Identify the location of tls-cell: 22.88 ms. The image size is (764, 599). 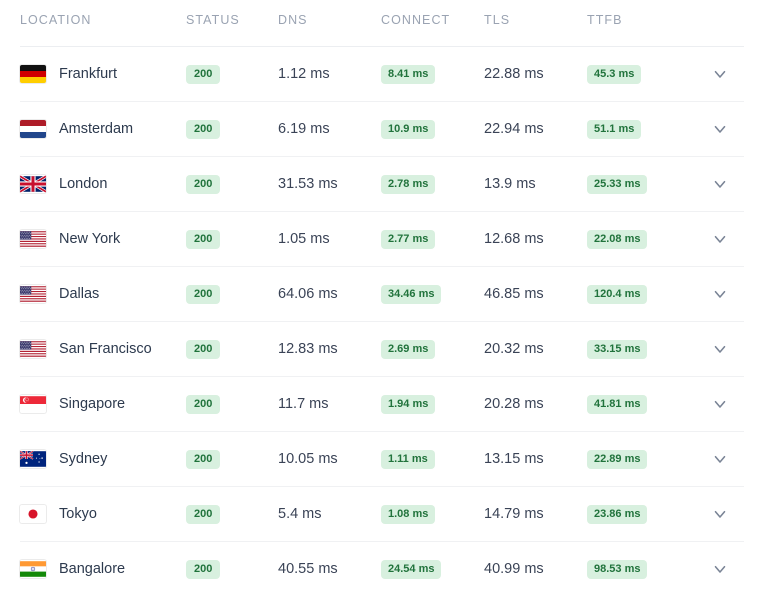
(535, 74).